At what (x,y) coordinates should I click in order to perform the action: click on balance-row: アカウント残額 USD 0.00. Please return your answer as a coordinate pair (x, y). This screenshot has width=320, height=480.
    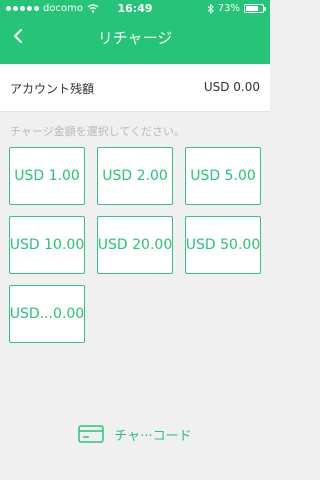
    Looking at the image, I should click on (135, 88).